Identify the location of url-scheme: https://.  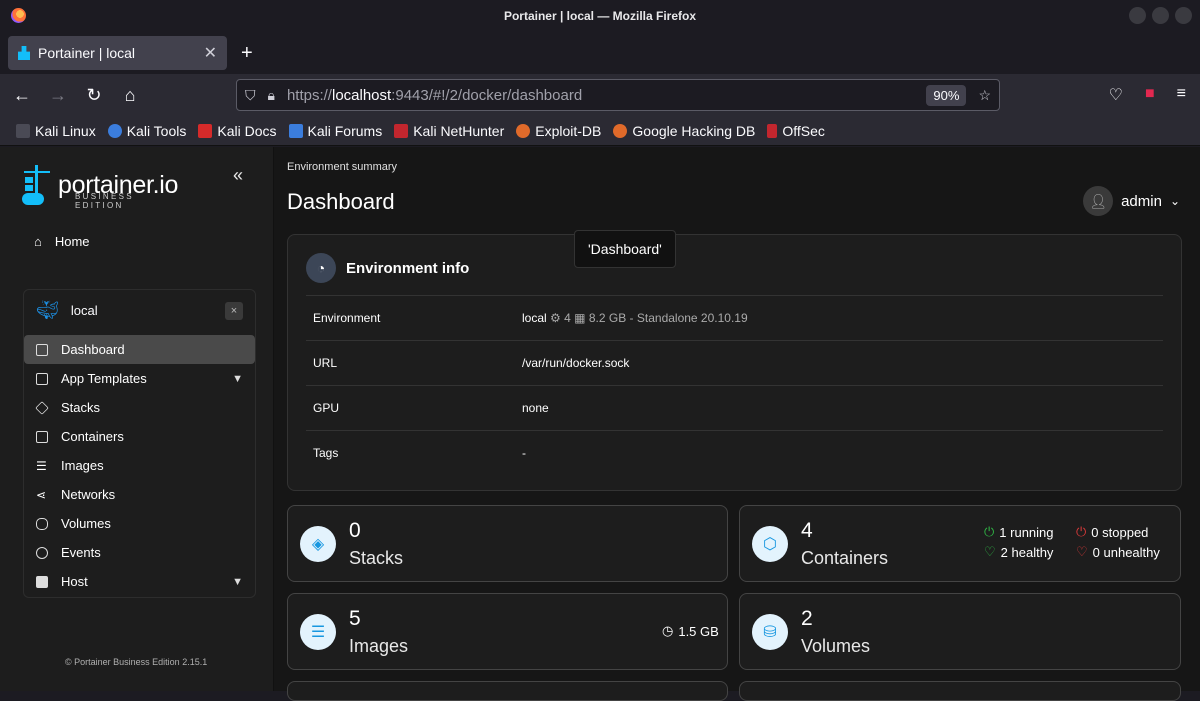
(309, 95).